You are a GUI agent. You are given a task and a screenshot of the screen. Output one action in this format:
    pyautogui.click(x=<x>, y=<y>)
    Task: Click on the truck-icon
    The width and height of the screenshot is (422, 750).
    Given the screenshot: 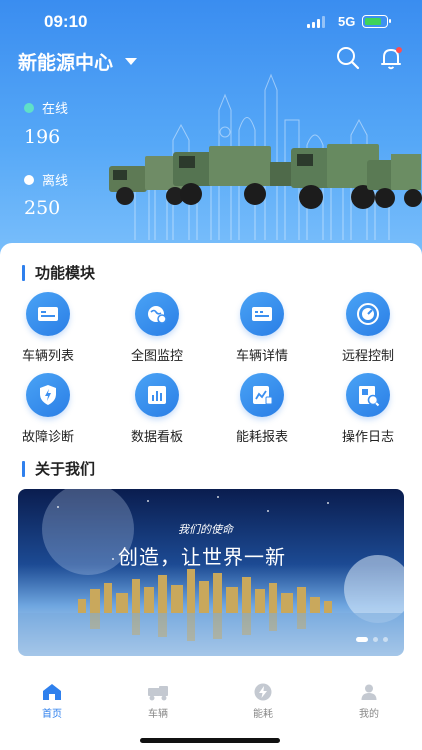 What is the action you would take?
    pyautogui.click(x=158, y=693)
    